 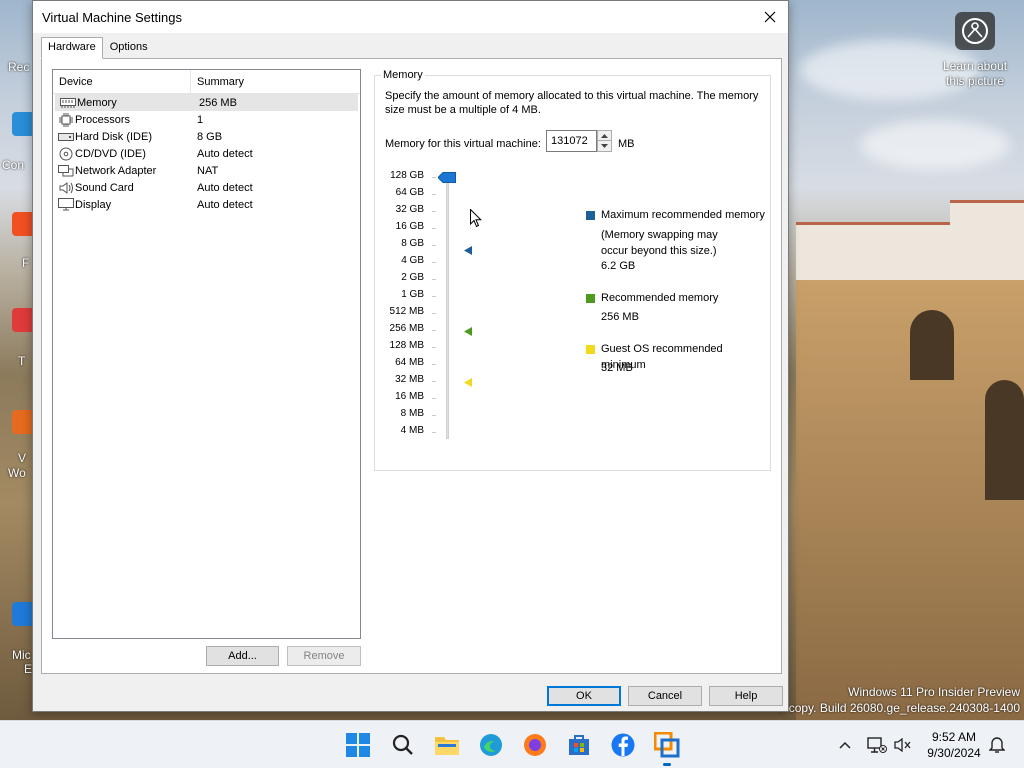 What do you see at coordinates (66, 119) in the screenshot?
I see `processor-icon` at bounding box center [66, 119].